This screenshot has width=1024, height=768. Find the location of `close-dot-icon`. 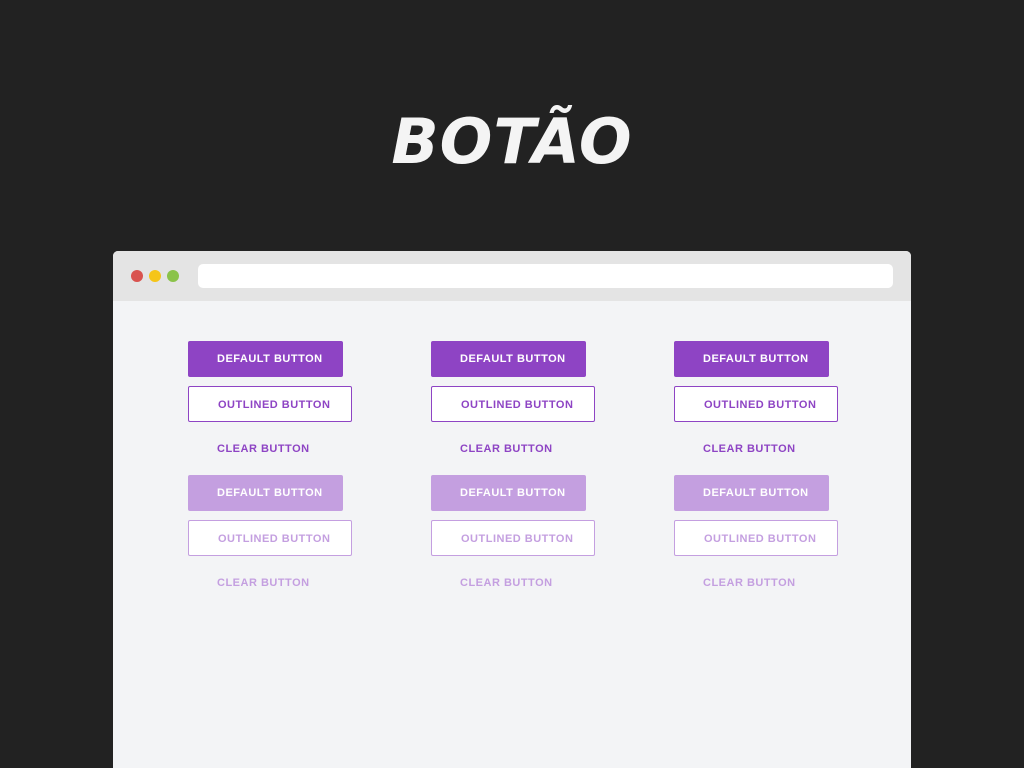

close-dot-icon is located at coordinates (137, 276).